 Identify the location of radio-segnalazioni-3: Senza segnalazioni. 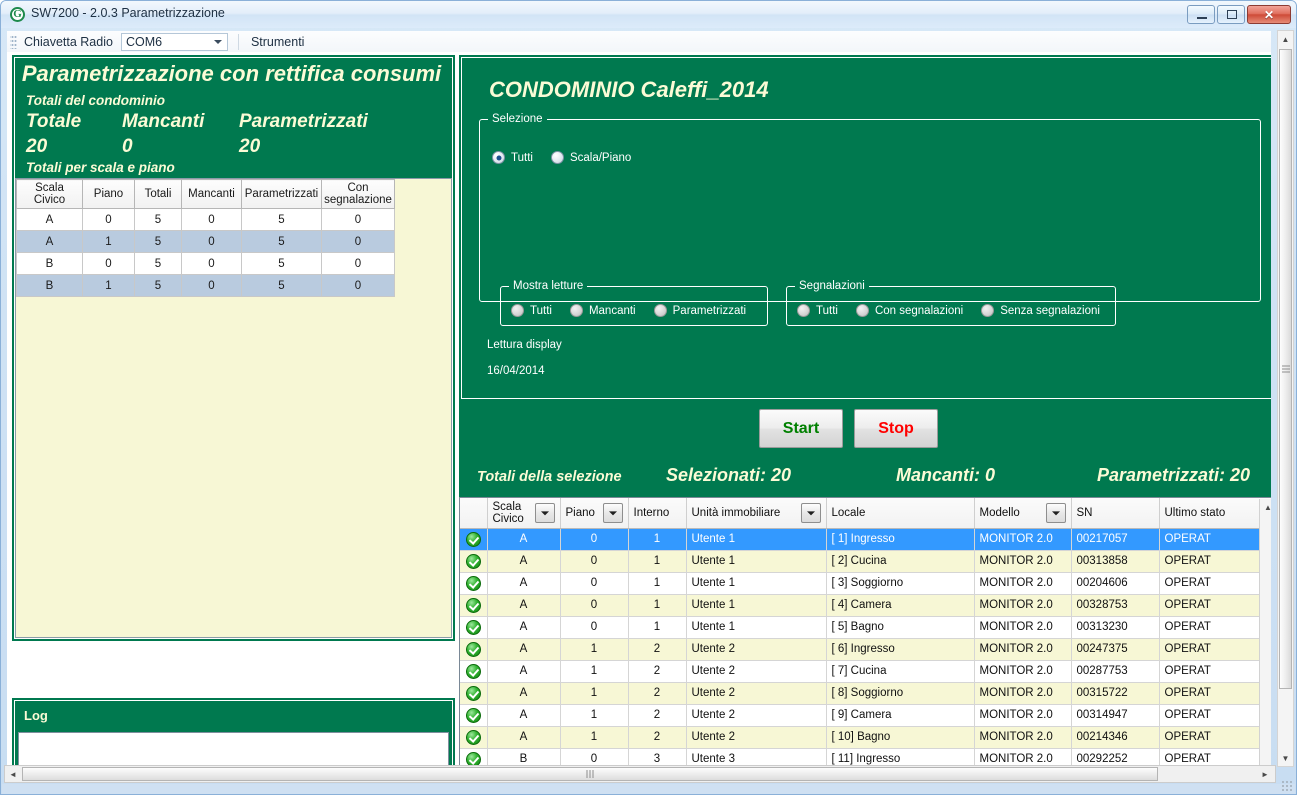
(1040, 310).